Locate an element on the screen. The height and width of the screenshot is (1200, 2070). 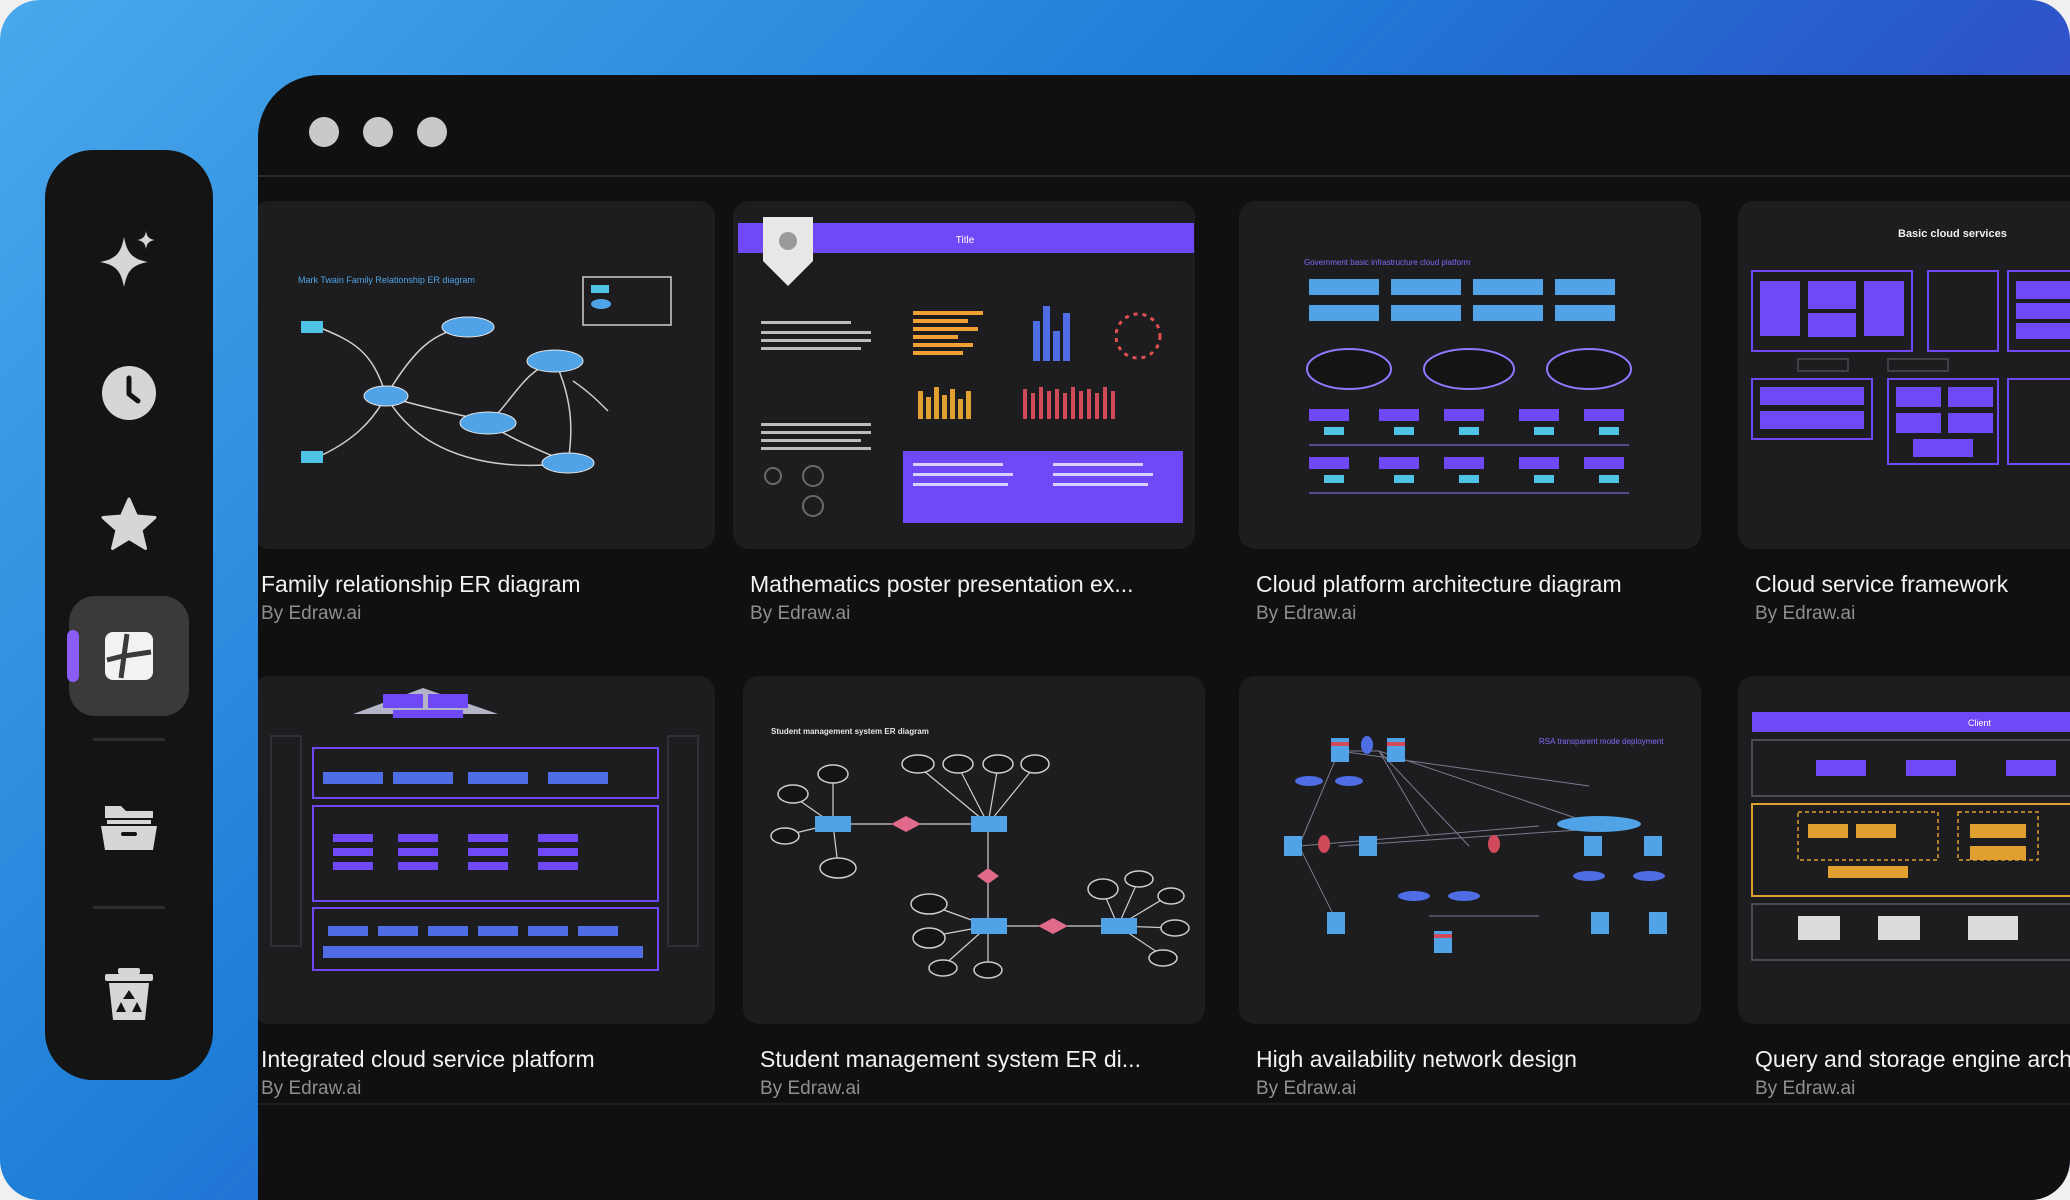
sidebar-item-trash is located at coordinates (129, 995).